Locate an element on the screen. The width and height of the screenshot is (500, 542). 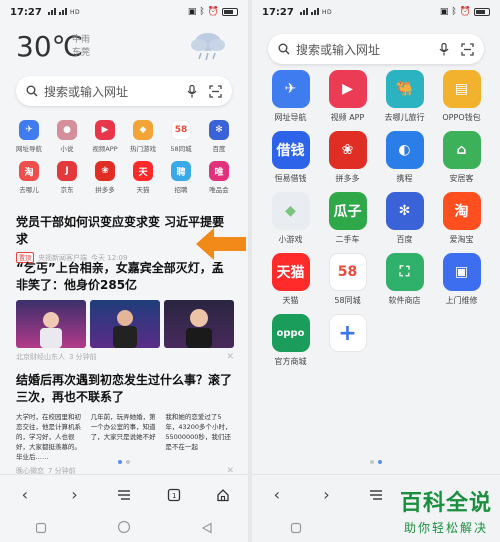
quick-link-label: 招聘 is located at coordinates (181, 190).